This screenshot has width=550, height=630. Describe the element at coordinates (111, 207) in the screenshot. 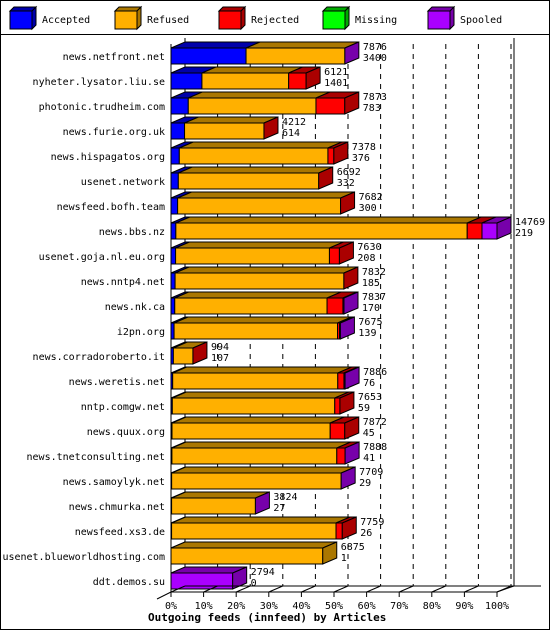

I see `category-label: newsfeed.bofh.team` at that location.